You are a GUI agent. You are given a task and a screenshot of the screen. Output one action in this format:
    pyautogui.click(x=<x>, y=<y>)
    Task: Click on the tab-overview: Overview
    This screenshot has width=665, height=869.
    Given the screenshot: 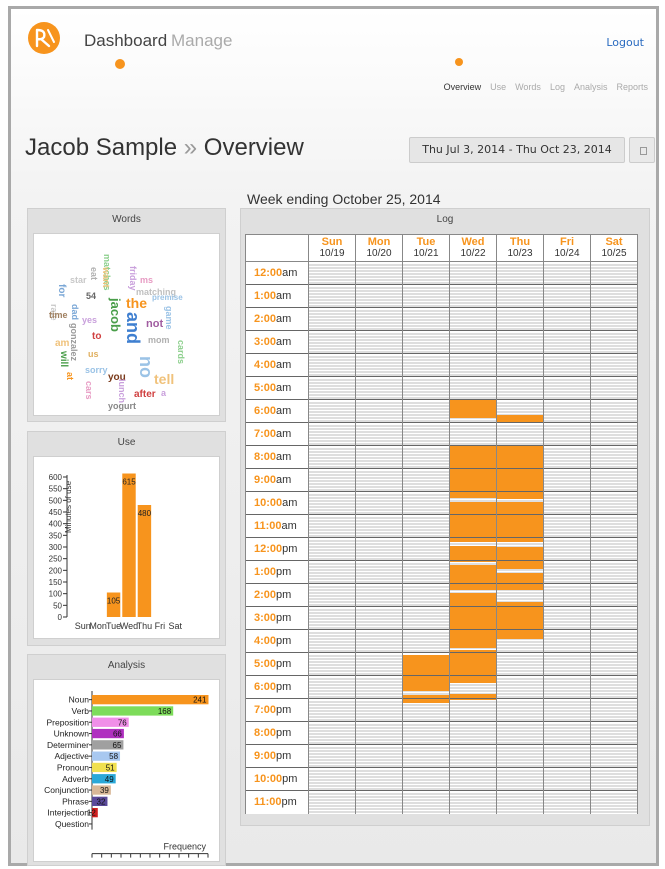 What is the action you would take?
    pyautogui.click(x=463, y=87)
    